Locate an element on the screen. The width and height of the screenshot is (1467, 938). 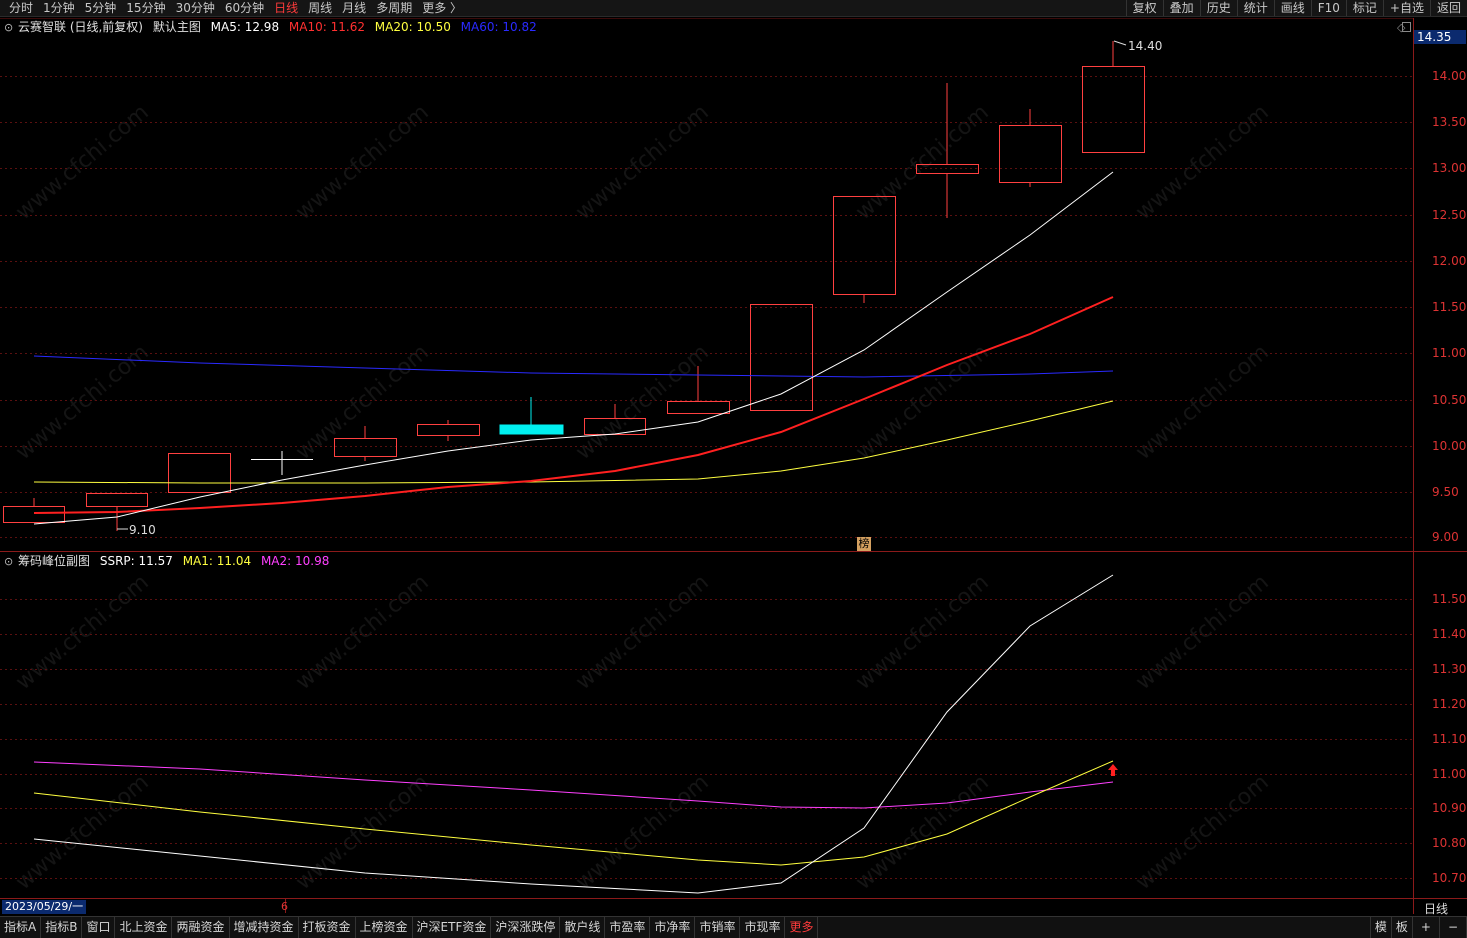
axis-label: 10.70 is located at coordinates (1449, 878).